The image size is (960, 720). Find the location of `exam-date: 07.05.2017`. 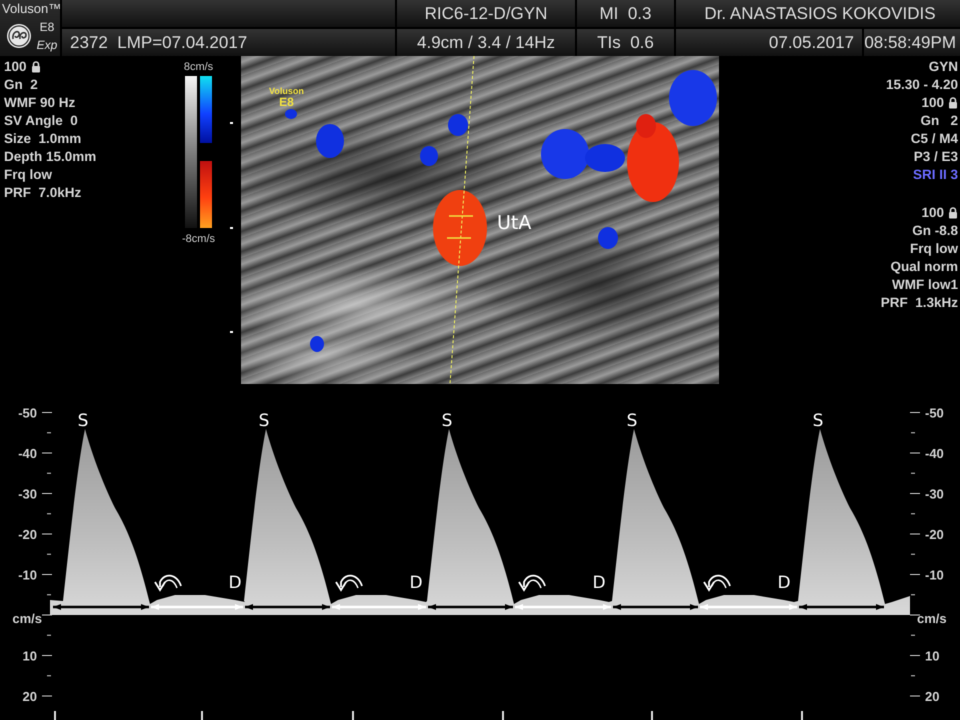

exam-date: 07.05.2017 is located at coordinates (769, 42).